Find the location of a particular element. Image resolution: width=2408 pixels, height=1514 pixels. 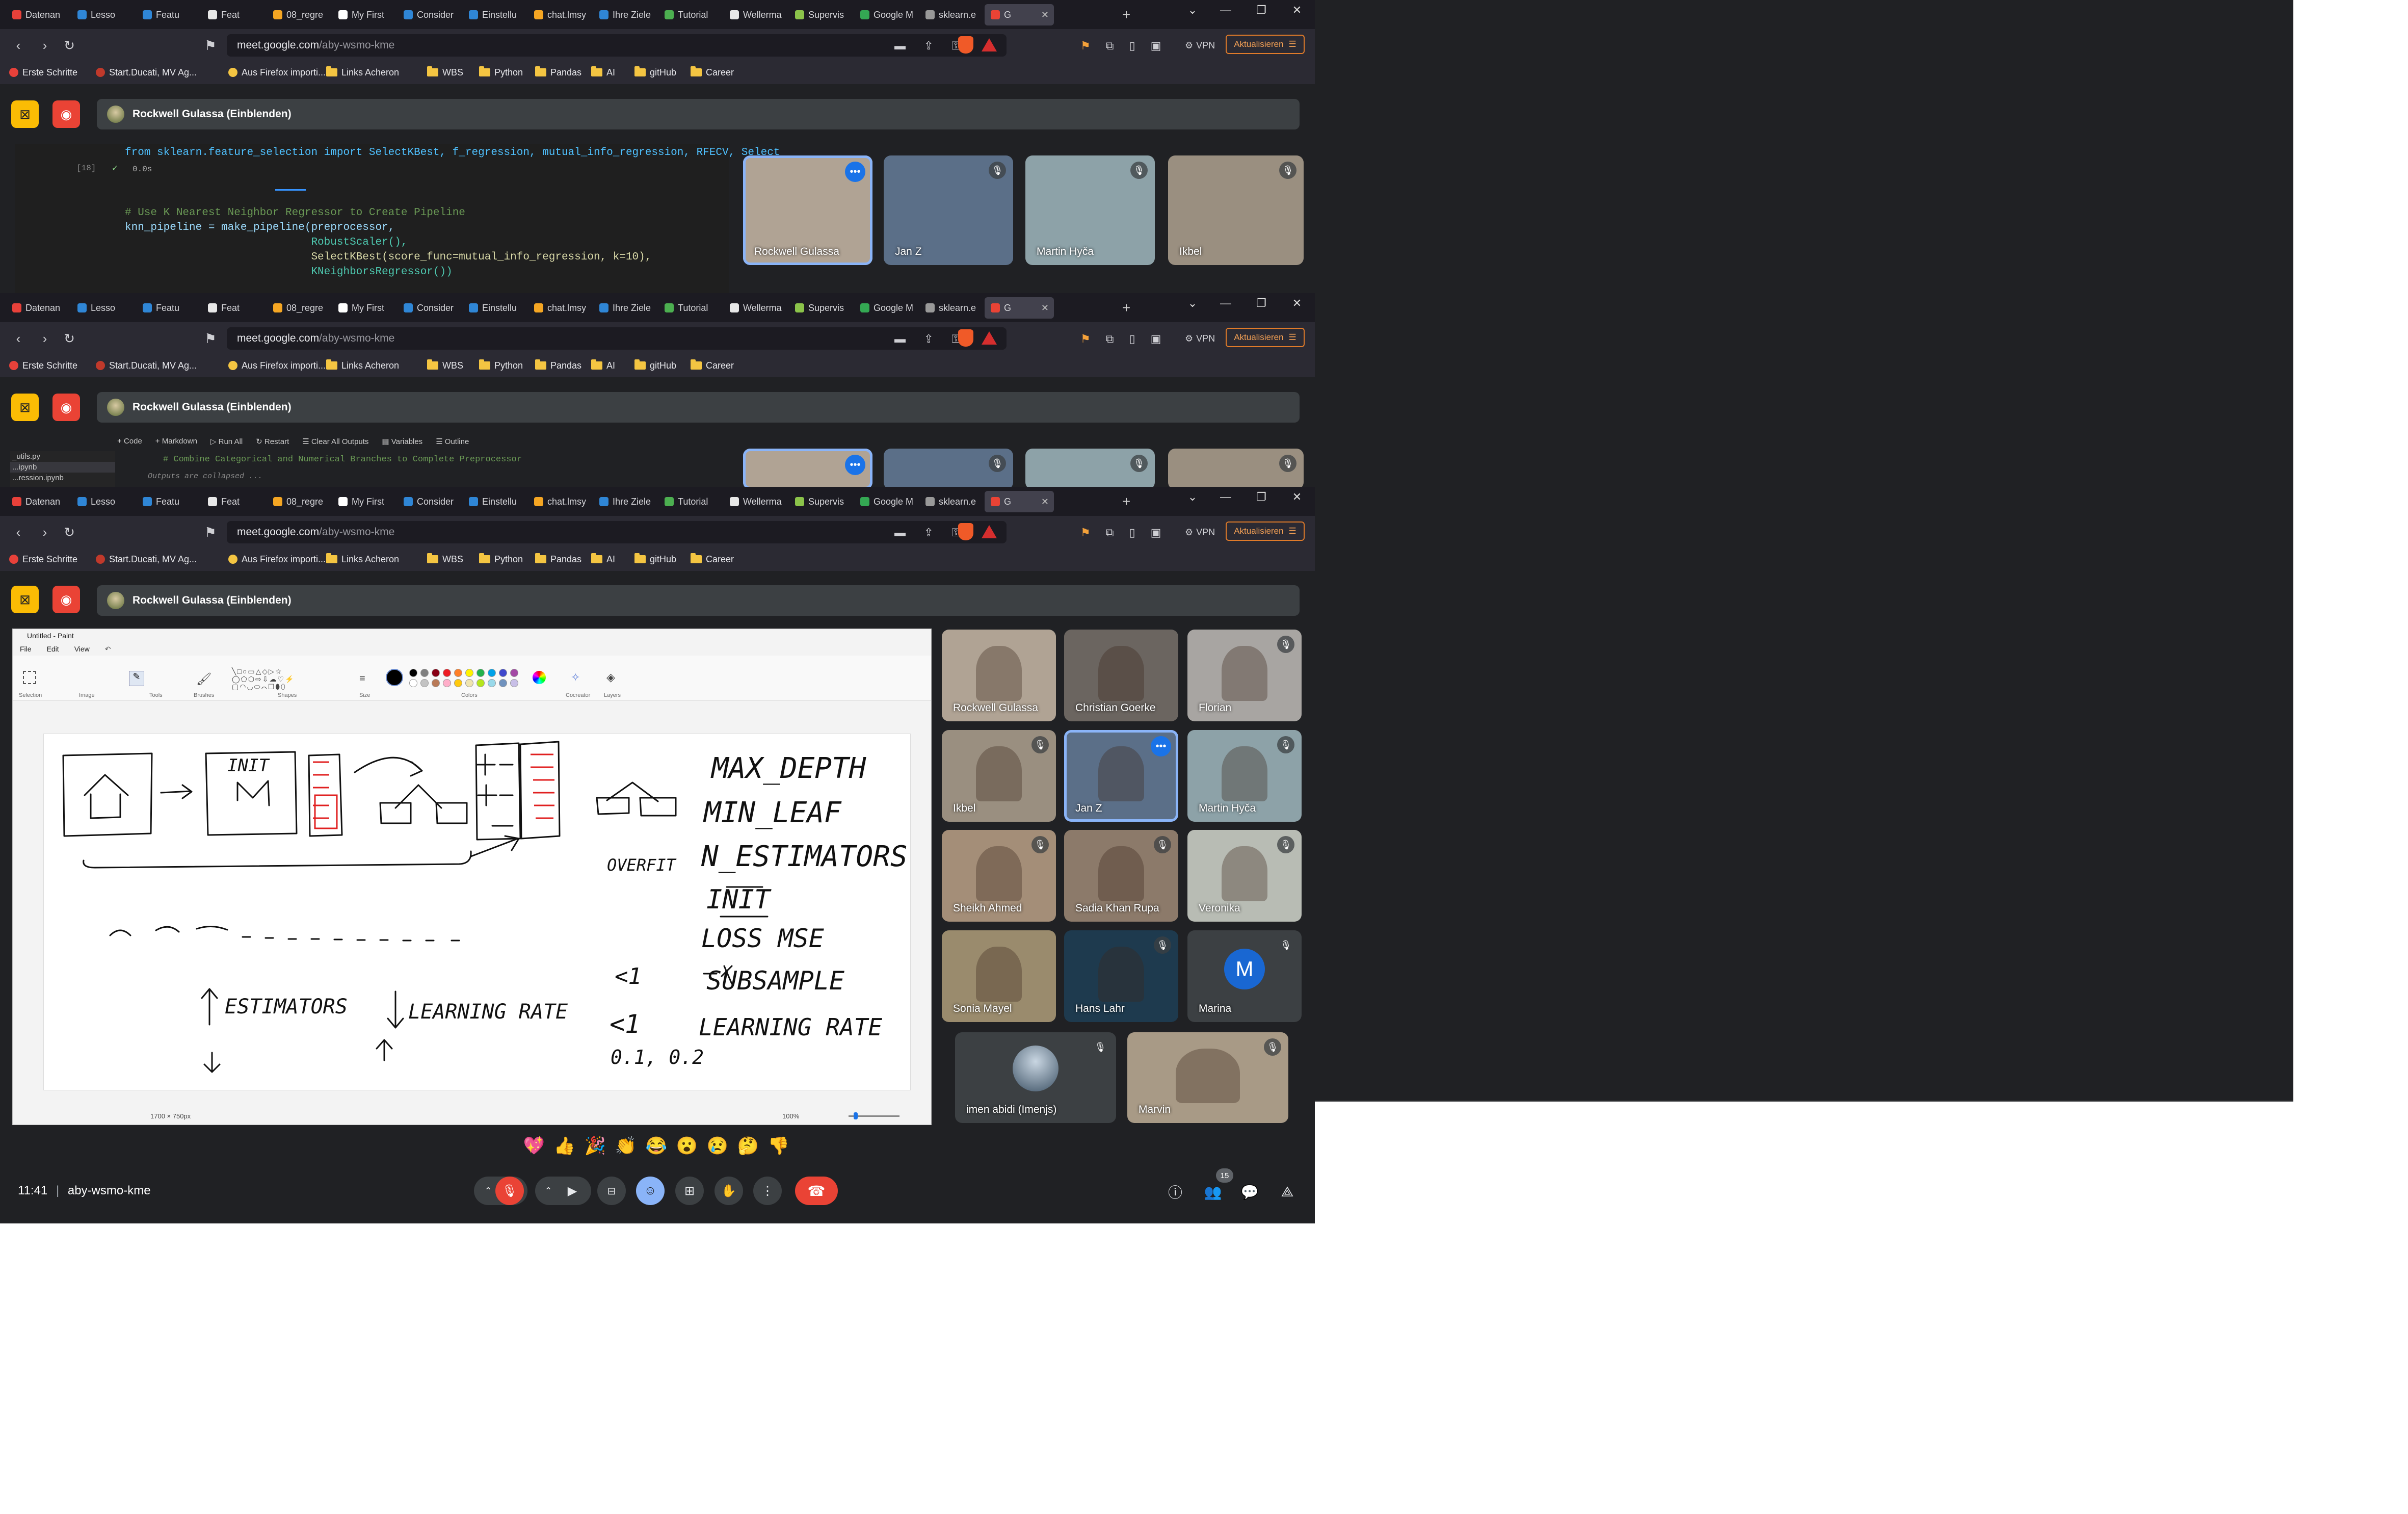

participant-tile: ••• Jan Z is located at coordinates (1121, 776).